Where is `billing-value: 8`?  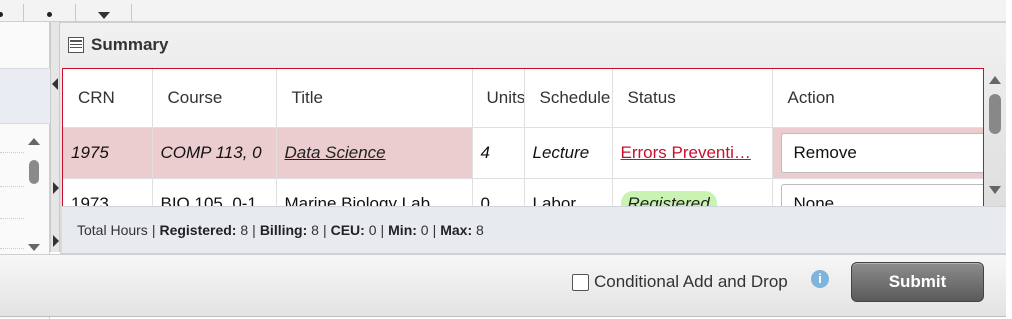
billing-value: 8 is located at coordinates (315, 230).